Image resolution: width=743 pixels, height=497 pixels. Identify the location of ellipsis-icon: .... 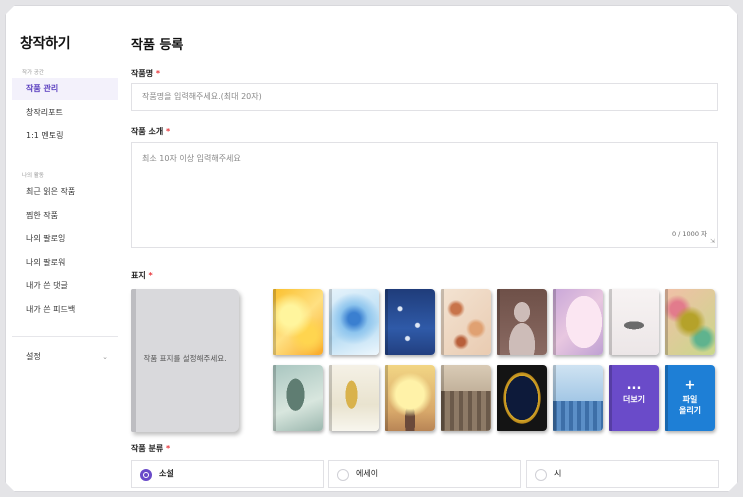
(634, 385).